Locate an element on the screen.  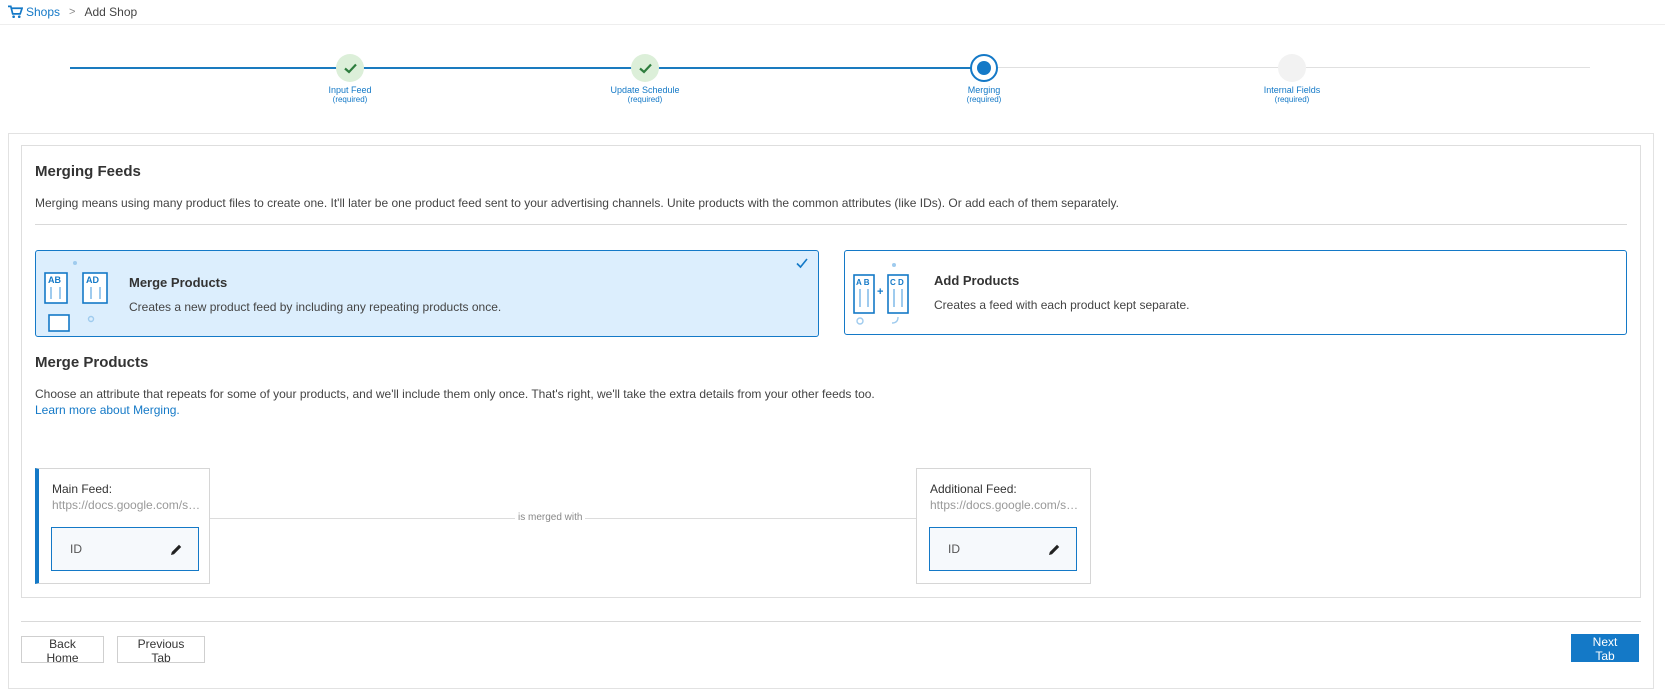
step-label: Internal Fields is located at coordinates (1292, 90).